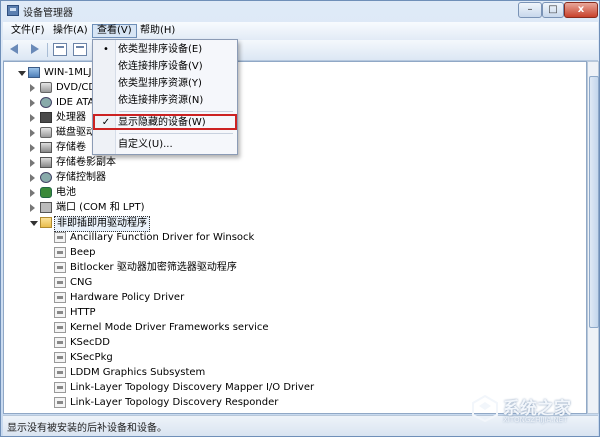  What do you see at coordinates (46, 147) in the screenshot?
I see `volume-icon` at bounding box center [46, 147].